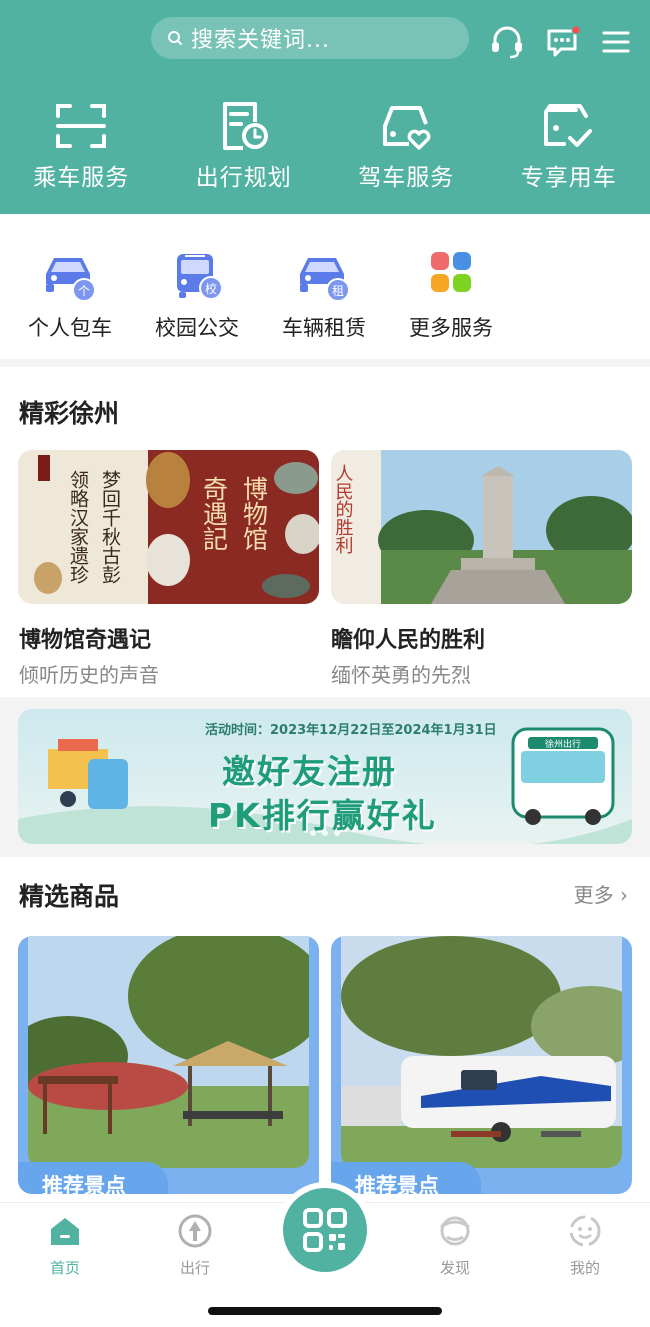 Image resolution: width=650 pixels, height=1327 pixels. Describe the element at coordinates (89, 675) in the screenshot. I see `museum-card-subtitle: 倾听历史的声音` at that location.